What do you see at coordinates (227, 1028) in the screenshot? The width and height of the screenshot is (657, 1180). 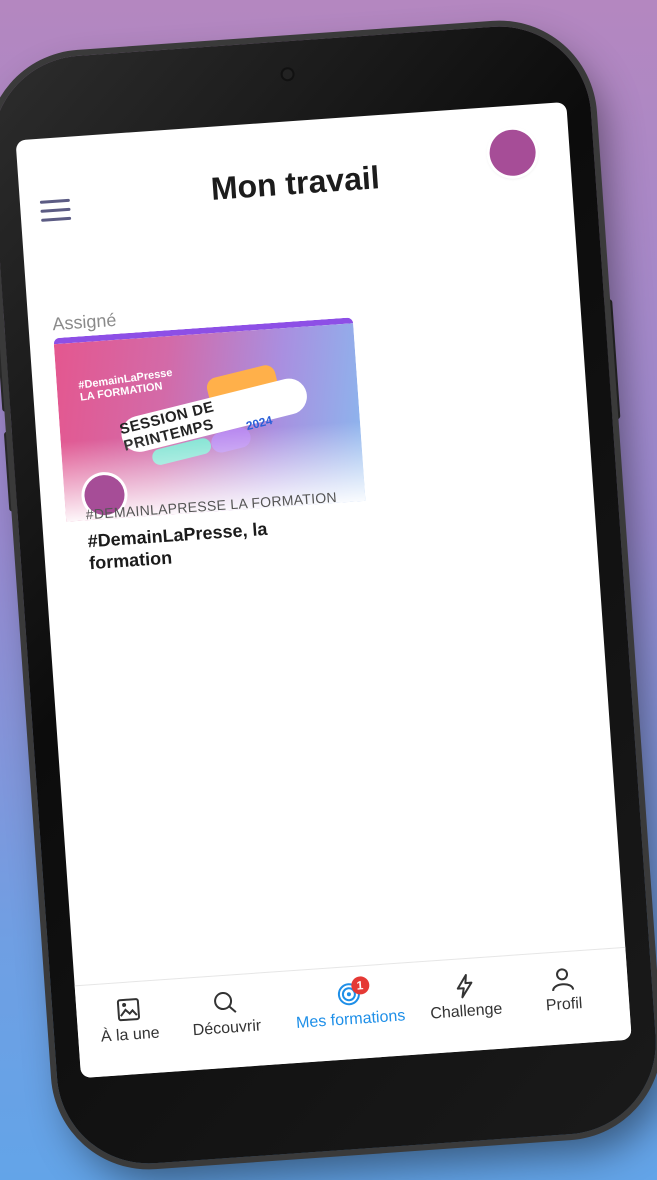 I see `tab-label: Découvrir` at bounding box center [227, 1028].